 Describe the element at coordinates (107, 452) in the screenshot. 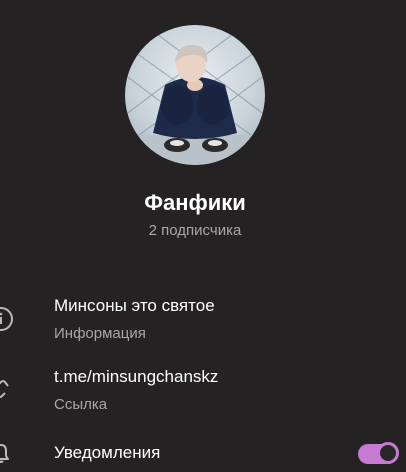

I see `notifications-label: Уведомления` at that location.